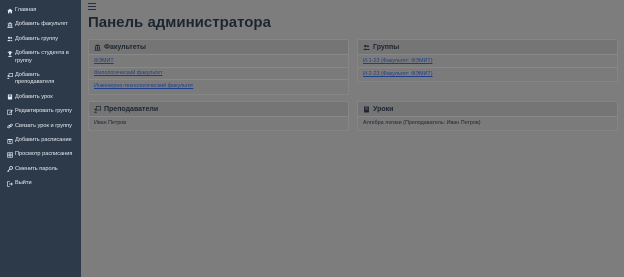  I want to click on group-link: И-2-23 (Факультет: ФЭМИТ), so click(398, 74).